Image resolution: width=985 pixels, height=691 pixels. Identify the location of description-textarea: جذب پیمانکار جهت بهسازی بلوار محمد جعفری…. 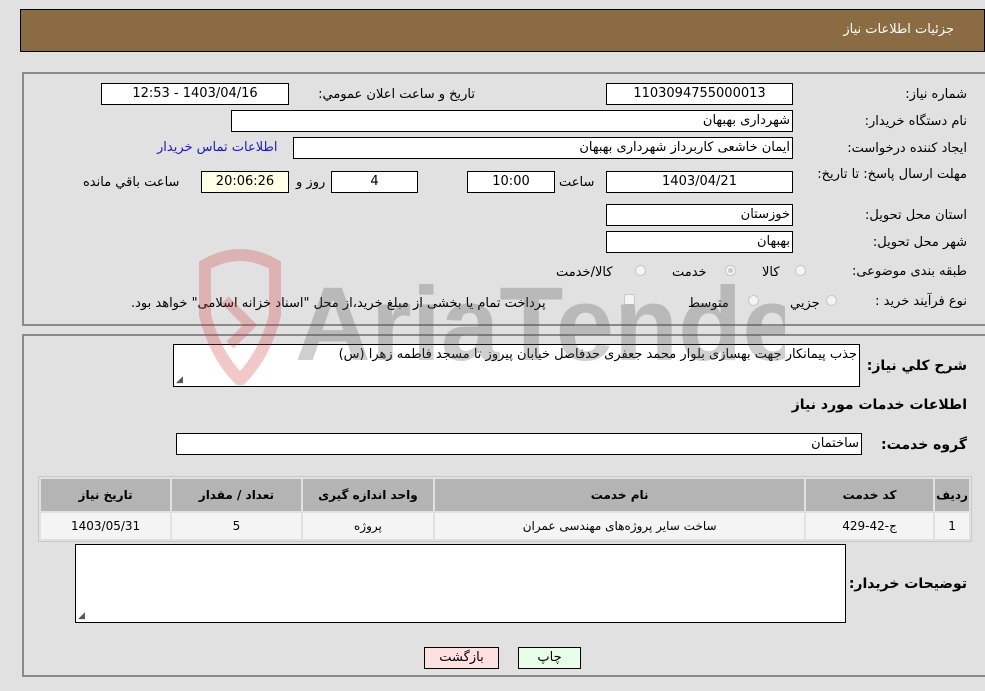
(516, 365).